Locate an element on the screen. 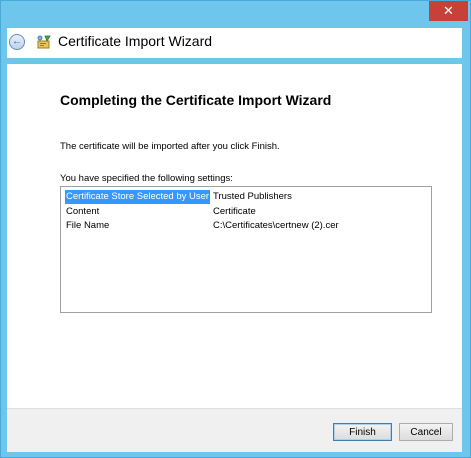  setting-value: Certificate is located at coordinates (234, 211).